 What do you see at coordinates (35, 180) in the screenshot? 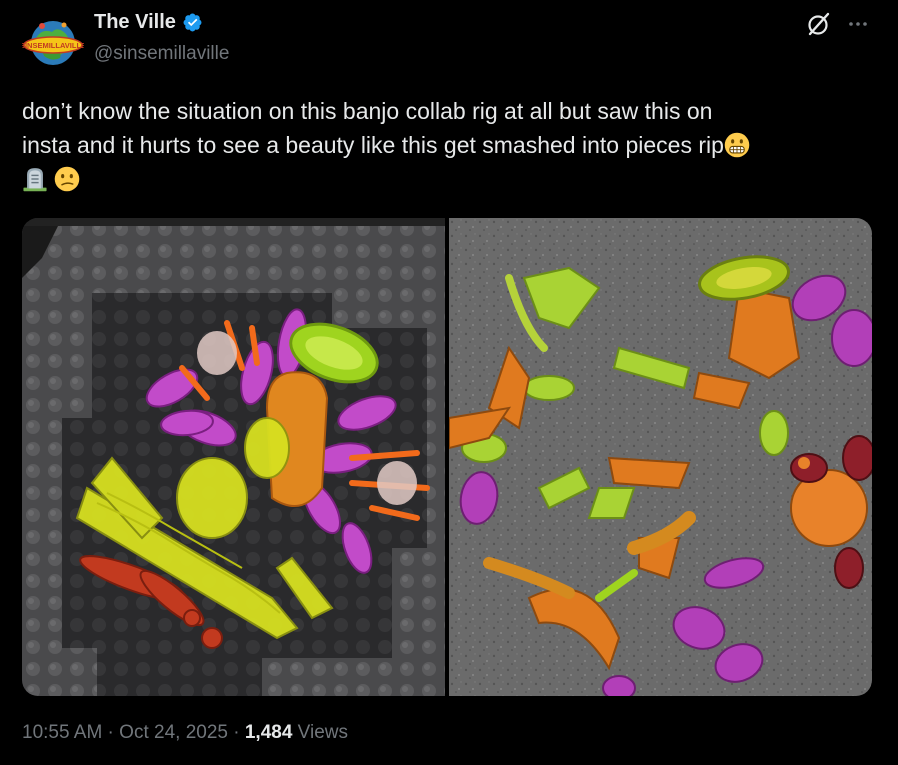
I see `headstone-emoji-icon` at bounding box center [35, 180].